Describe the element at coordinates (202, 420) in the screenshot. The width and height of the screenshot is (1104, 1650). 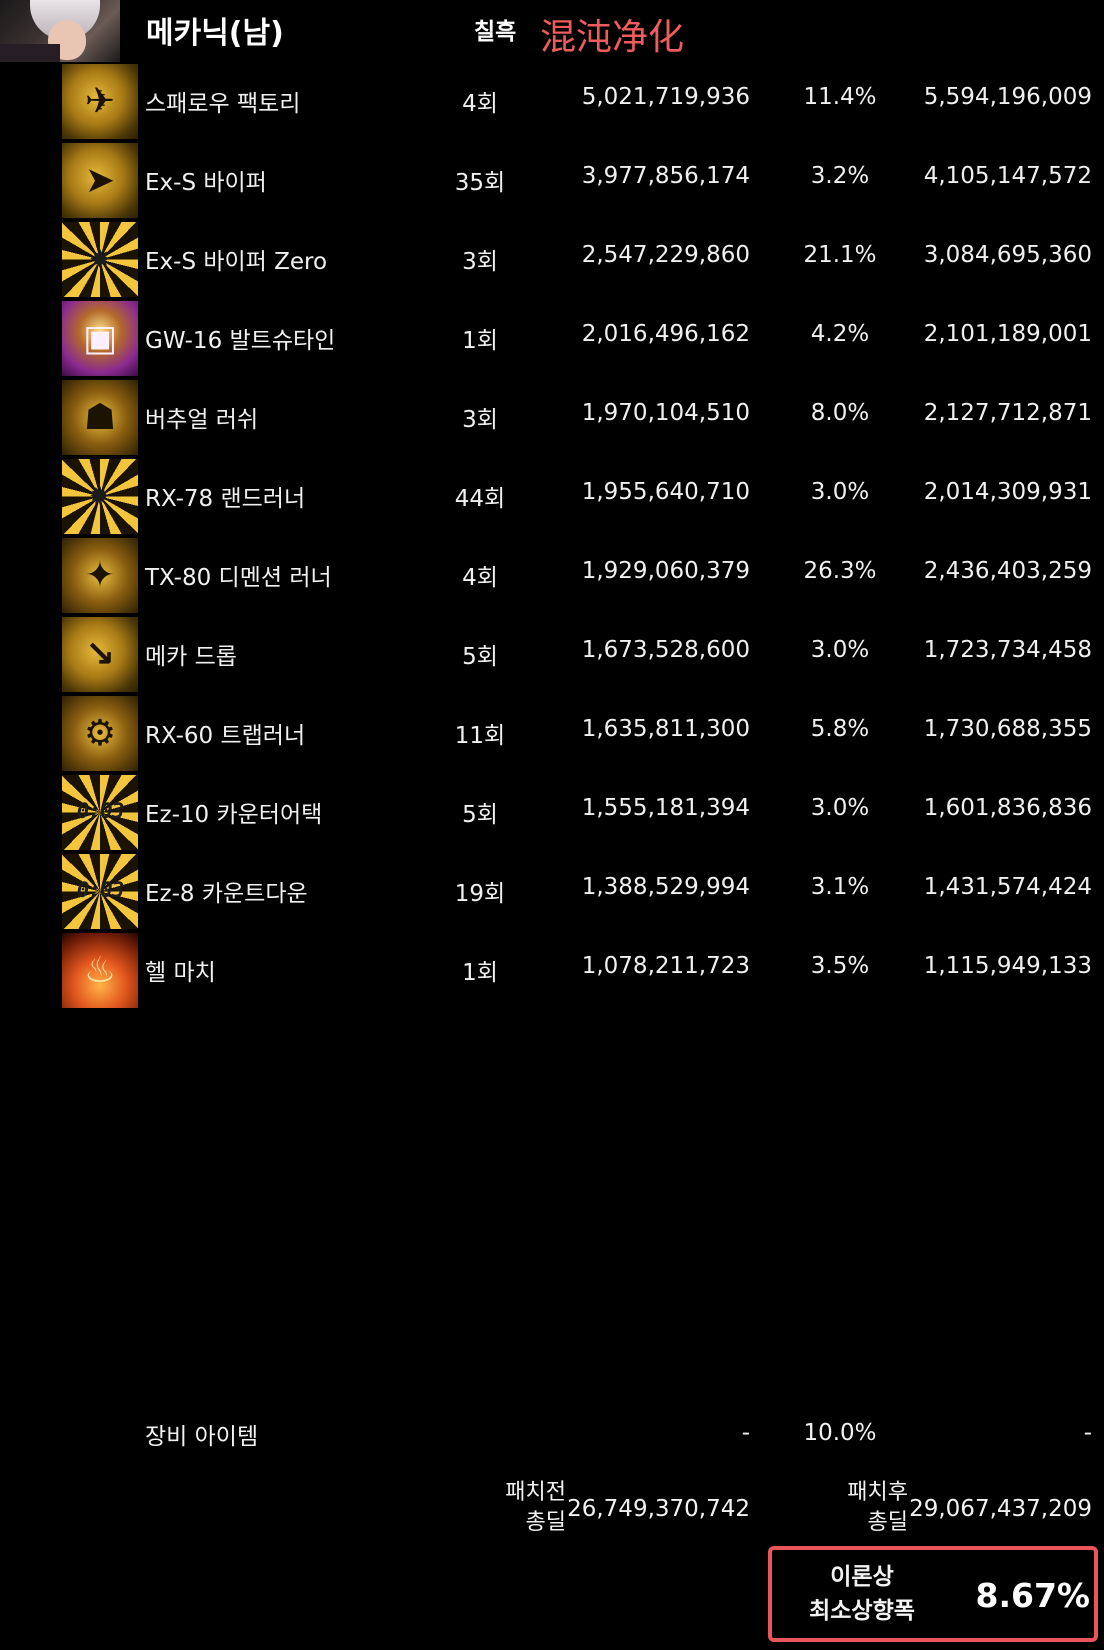
I see `skill-name: 버추얼 러쉬` at that location.